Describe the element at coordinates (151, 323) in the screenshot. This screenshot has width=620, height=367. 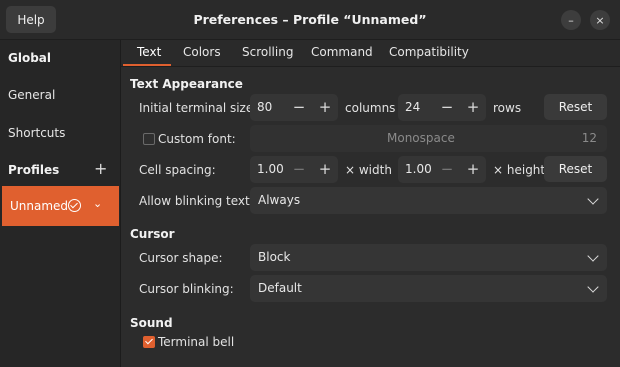
I see `section-sound: Sound` at that location.